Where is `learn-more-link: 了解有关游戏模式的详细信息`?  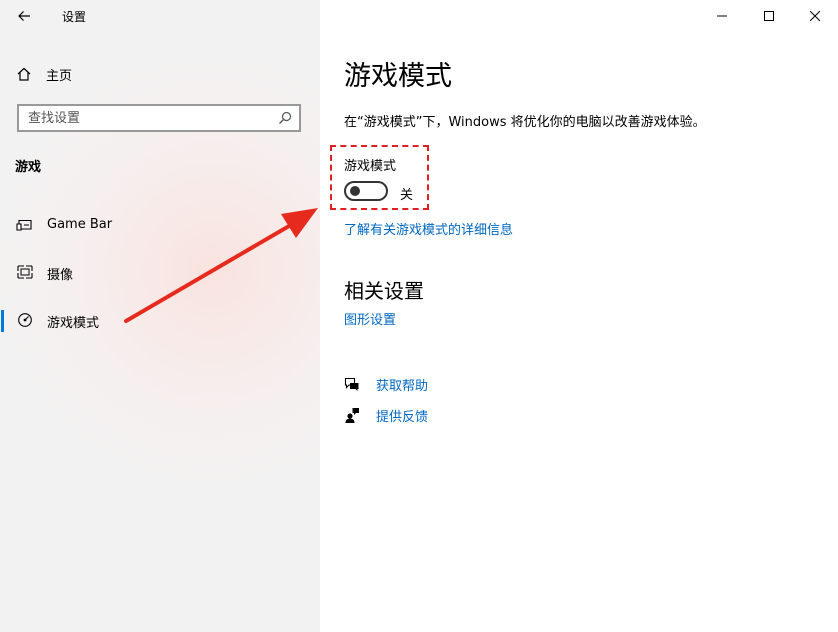 learn-more-link: 了解有关游戏模式的详细信息 is located at coordinates (428, 228).